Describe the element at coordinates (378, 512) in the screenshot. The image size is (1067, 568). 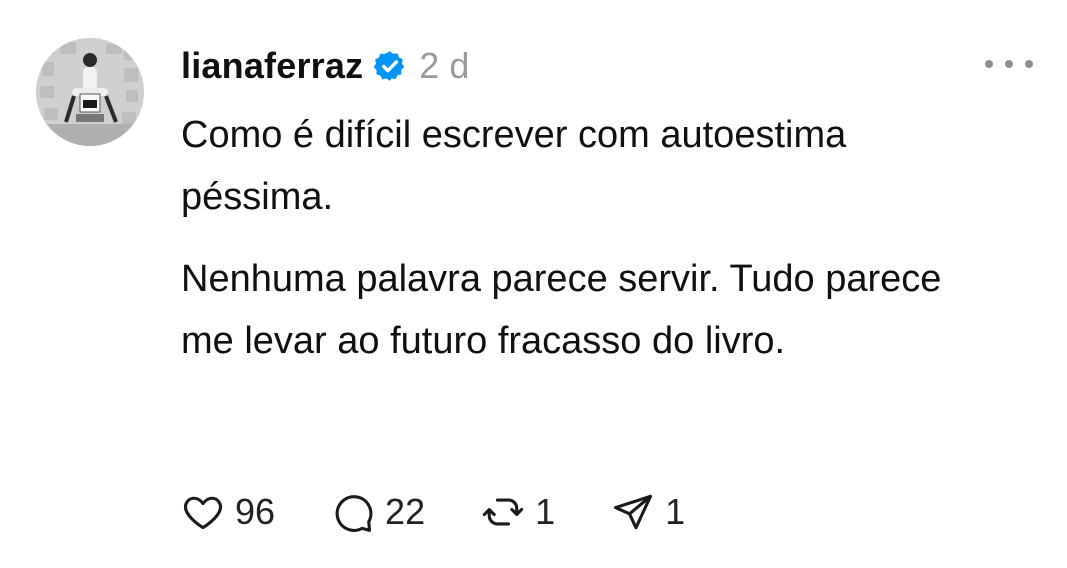
I see `reply-button: 22` at that location.